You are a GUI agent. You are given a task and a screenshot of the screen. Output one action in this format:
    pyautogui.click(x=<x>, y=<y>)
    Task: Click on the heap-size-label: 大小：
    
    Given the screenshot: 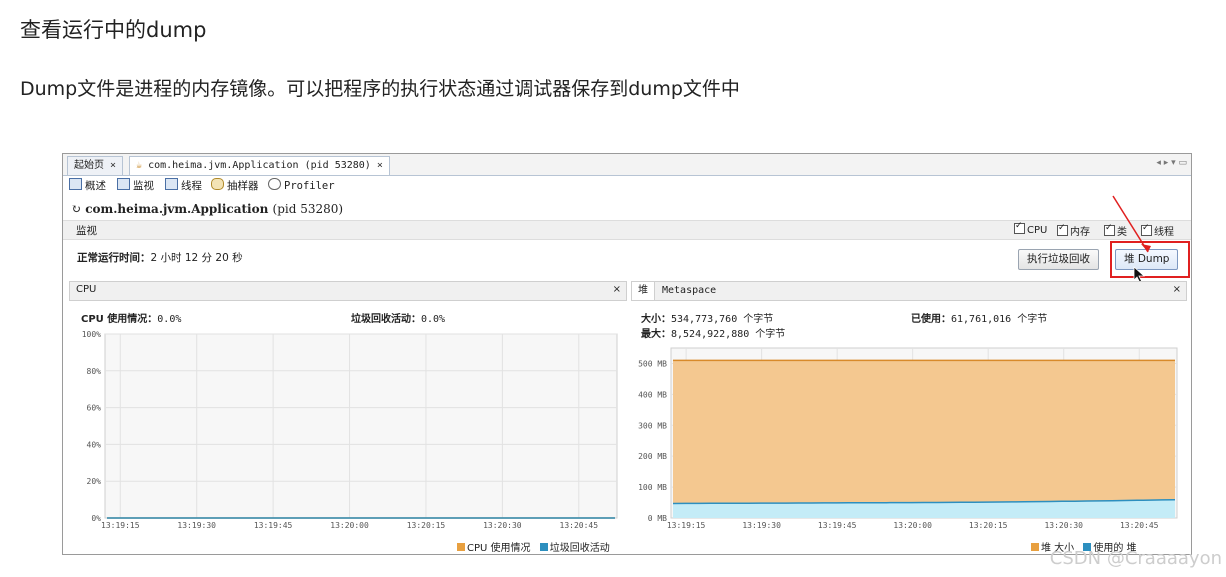 What is the action you would take?
    pyautogui.click(x=656, y=319)
    